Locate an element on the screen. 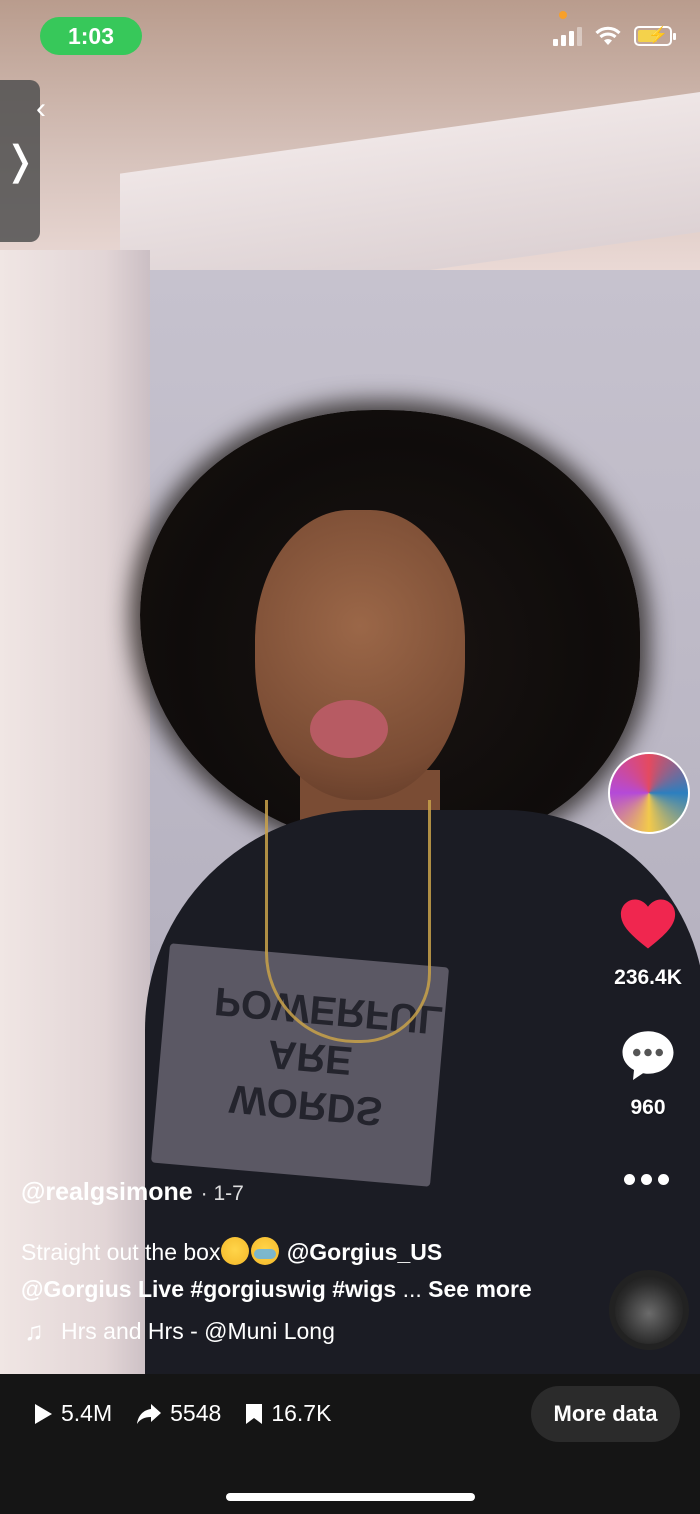  caption-text: Straight out the box is located at coordinates (121, 1252).